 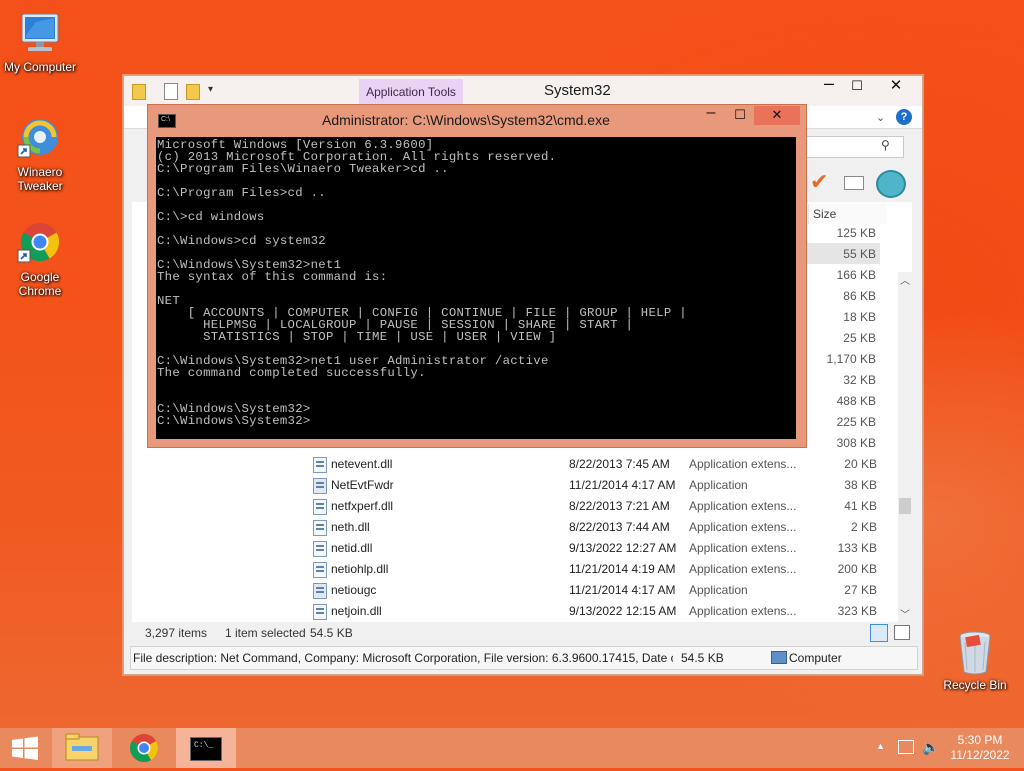 I want to click on quick-access-dropdown-icon: ▾, so click(x=210, y=89).